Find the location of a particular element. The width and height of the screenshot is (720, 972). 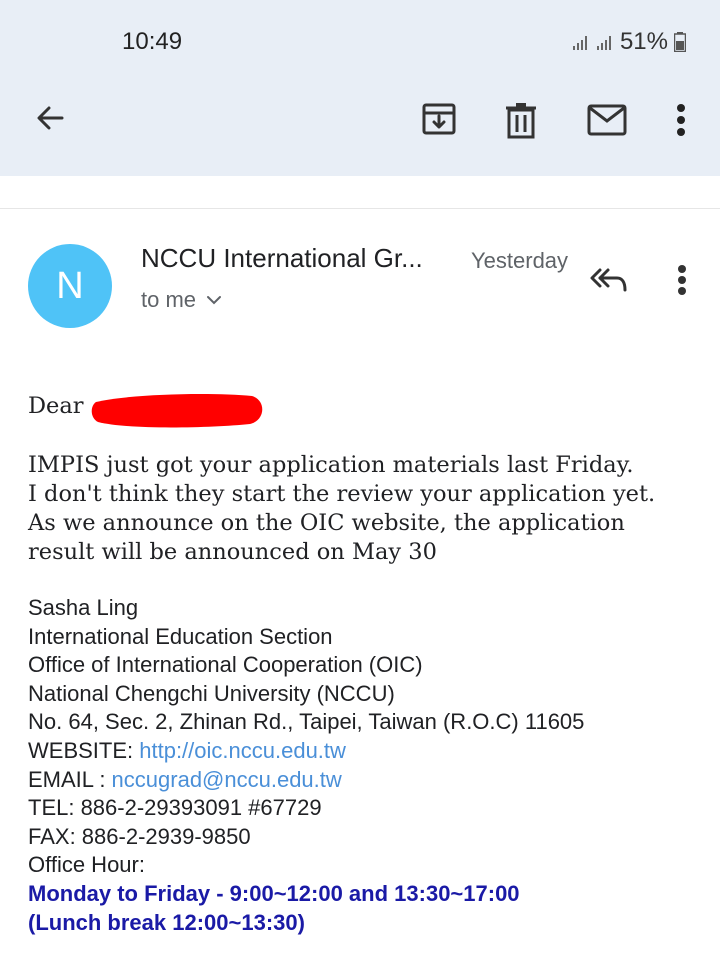

signature-email: EMAIL : nccugrad@nccu.edu.tw is located at coordinates (306, 780).